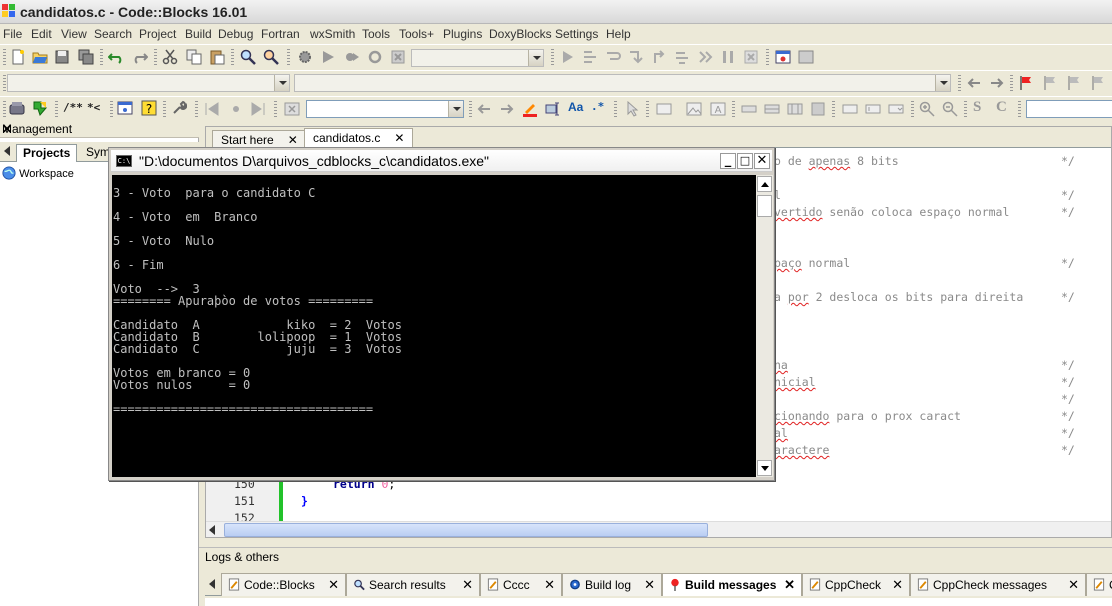 The width and height of the screenshot is (1112, 606). What do you see at coordinates (194, 57) in the screenshot?
I see `copy-icon` at bounding box center [194, 57].